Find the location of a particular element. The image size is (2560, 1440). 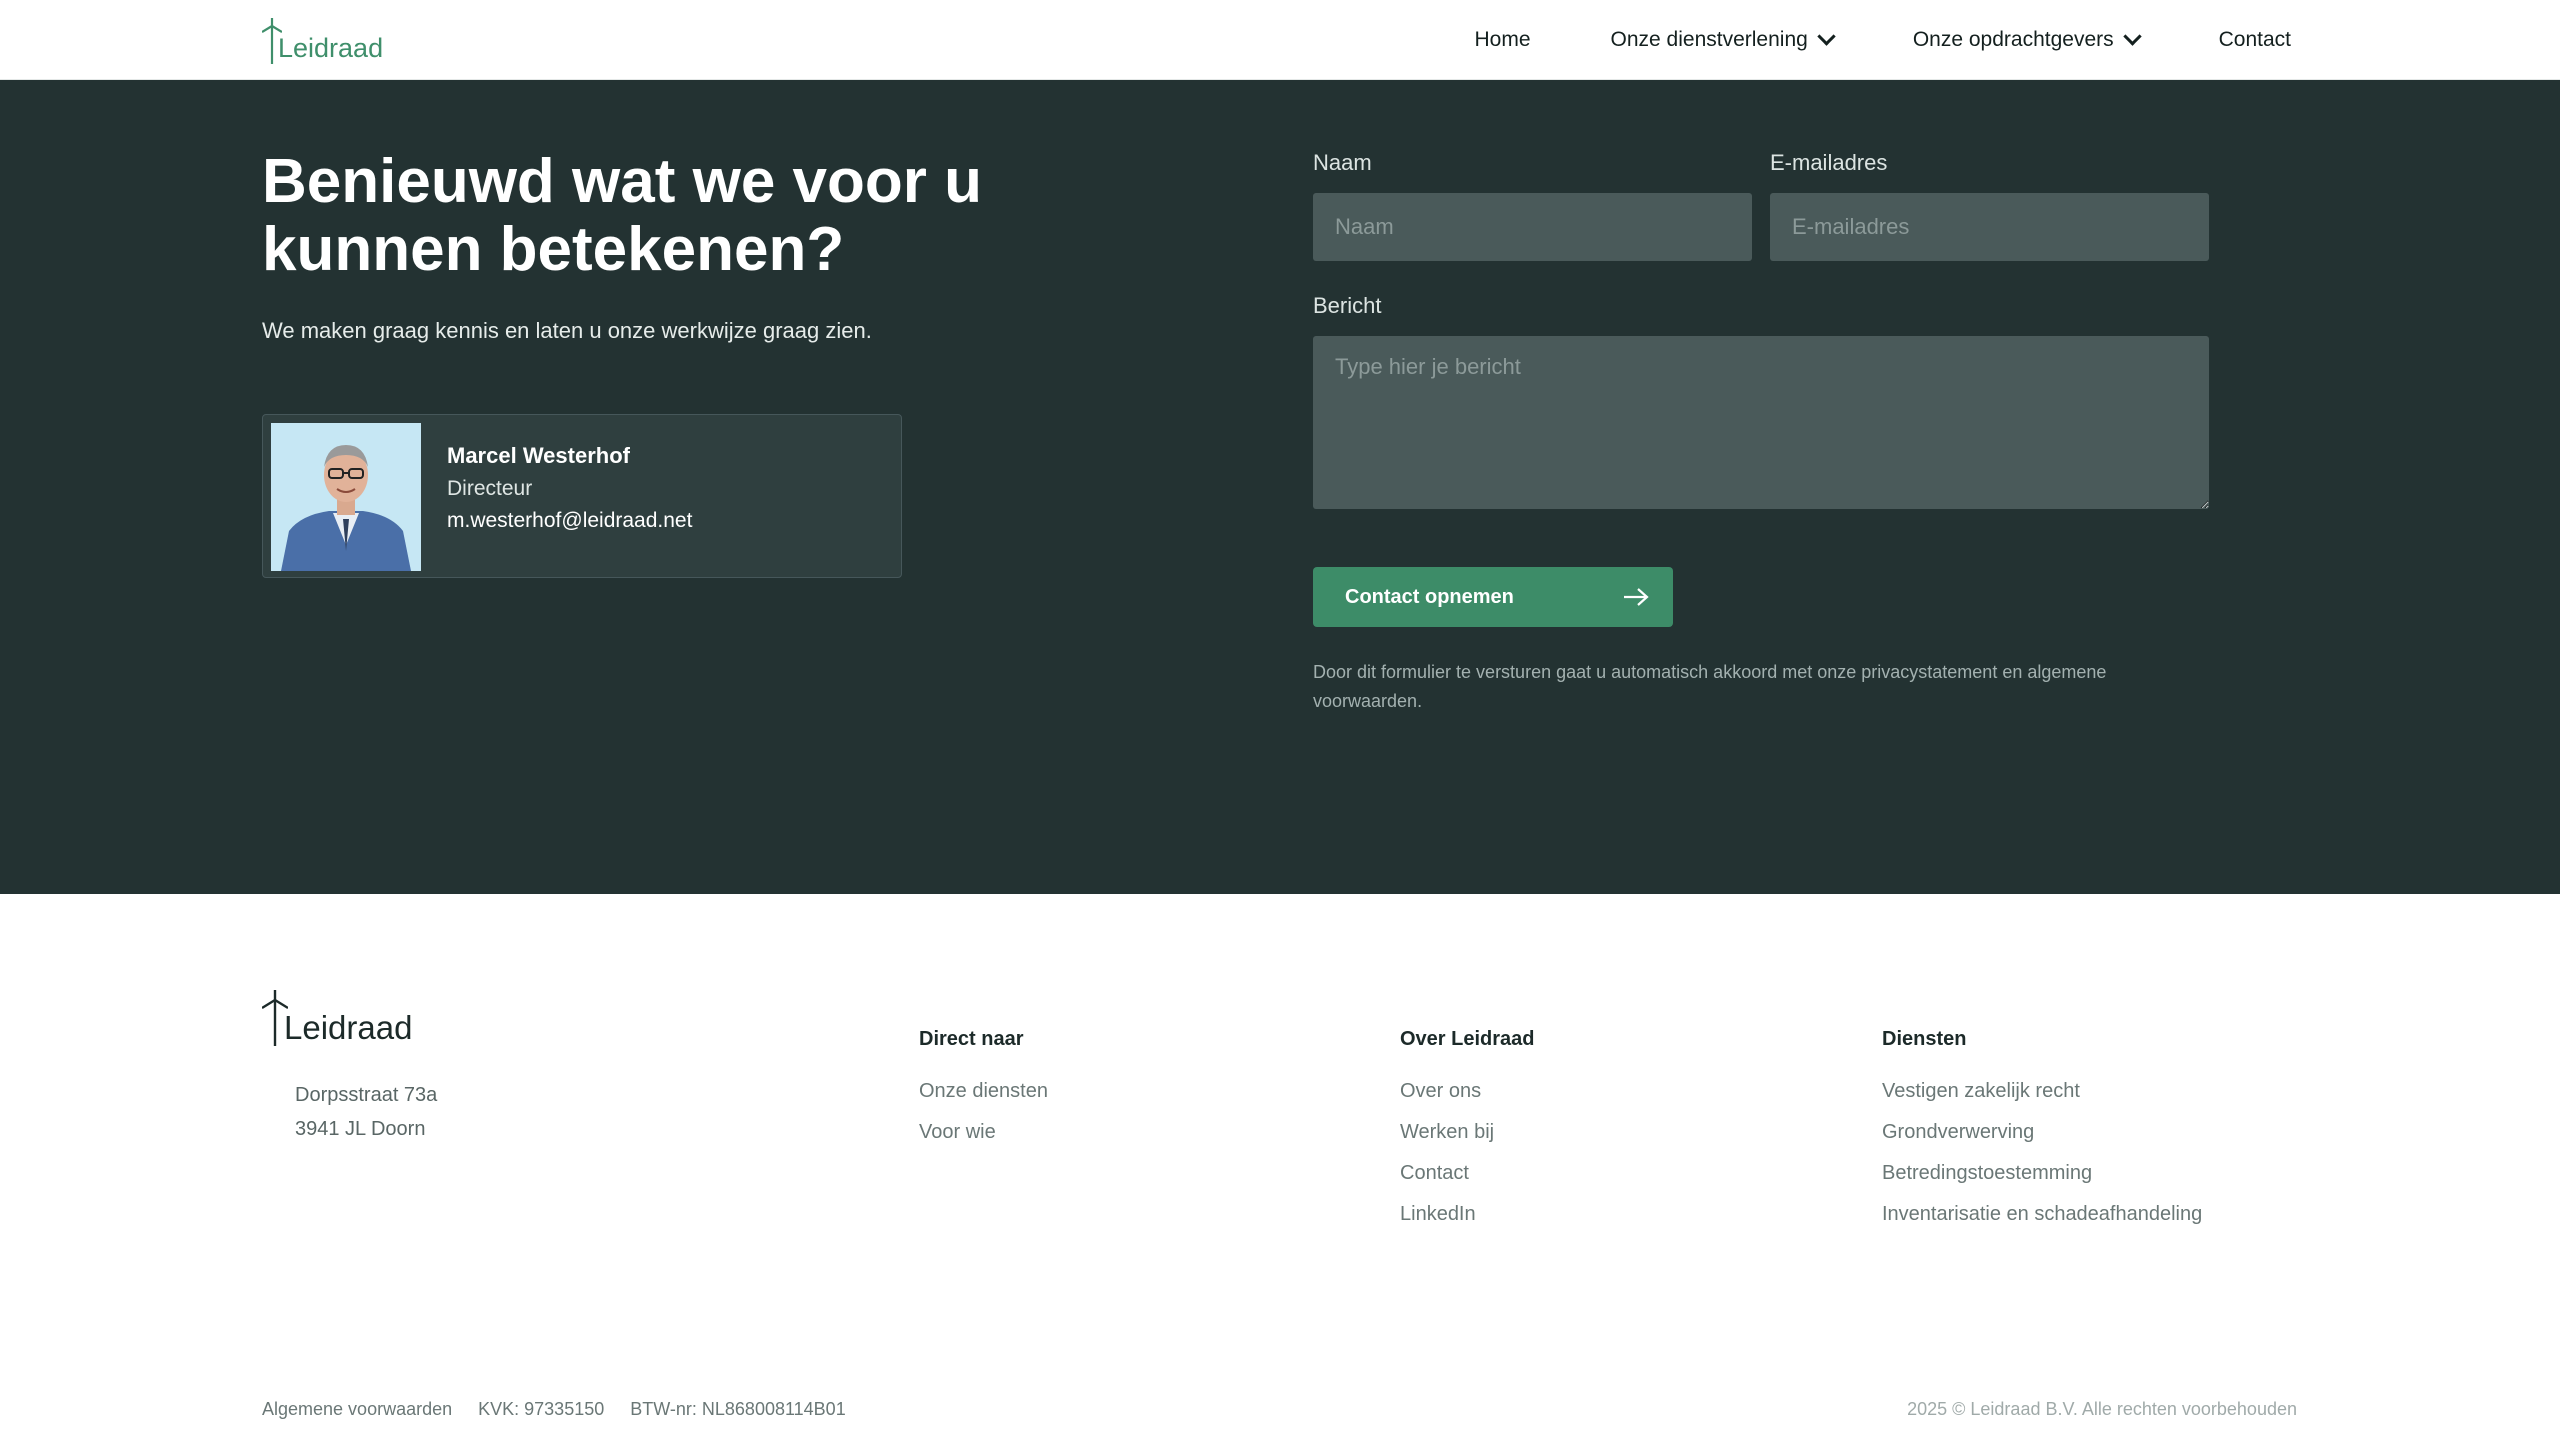

person-email-link: m.westerhof@leidraad.net is located at coordinates (569, 521).